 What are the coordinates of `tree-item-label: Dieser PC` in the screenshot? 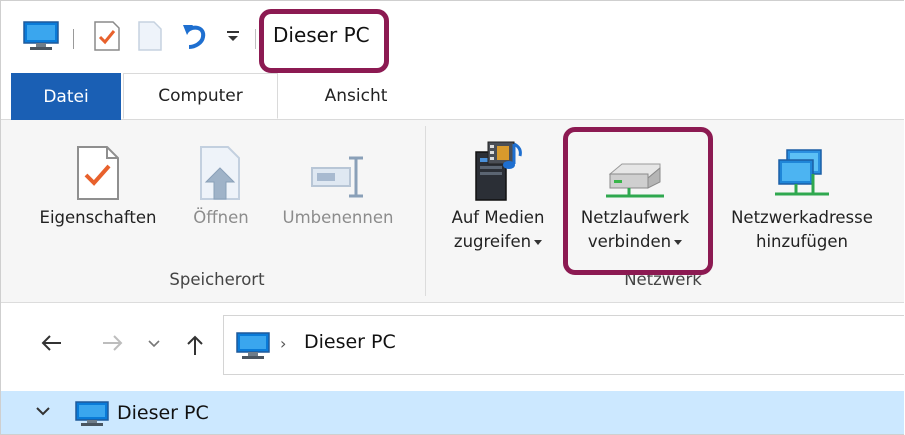 It's located at (163, 413).